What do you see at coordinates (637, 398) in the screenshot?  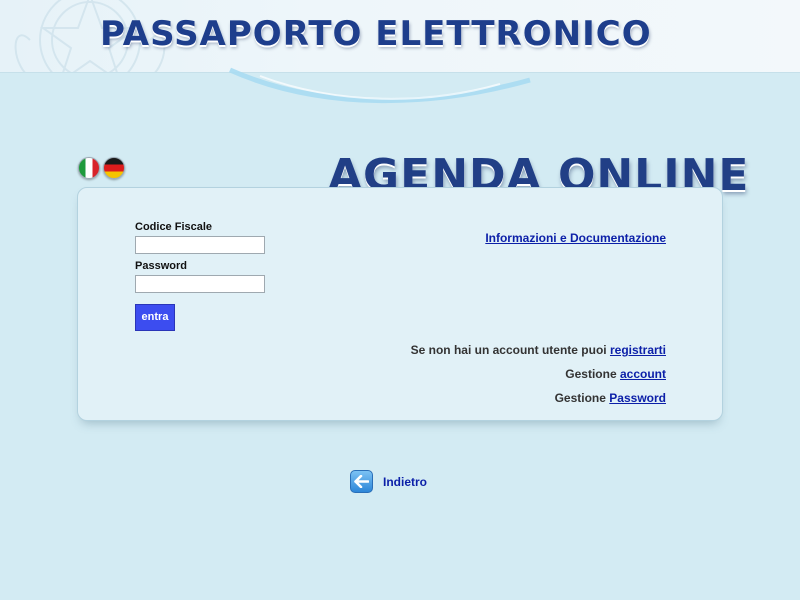 I see `manage-password-link: Password` at bounding box center [637, 398].